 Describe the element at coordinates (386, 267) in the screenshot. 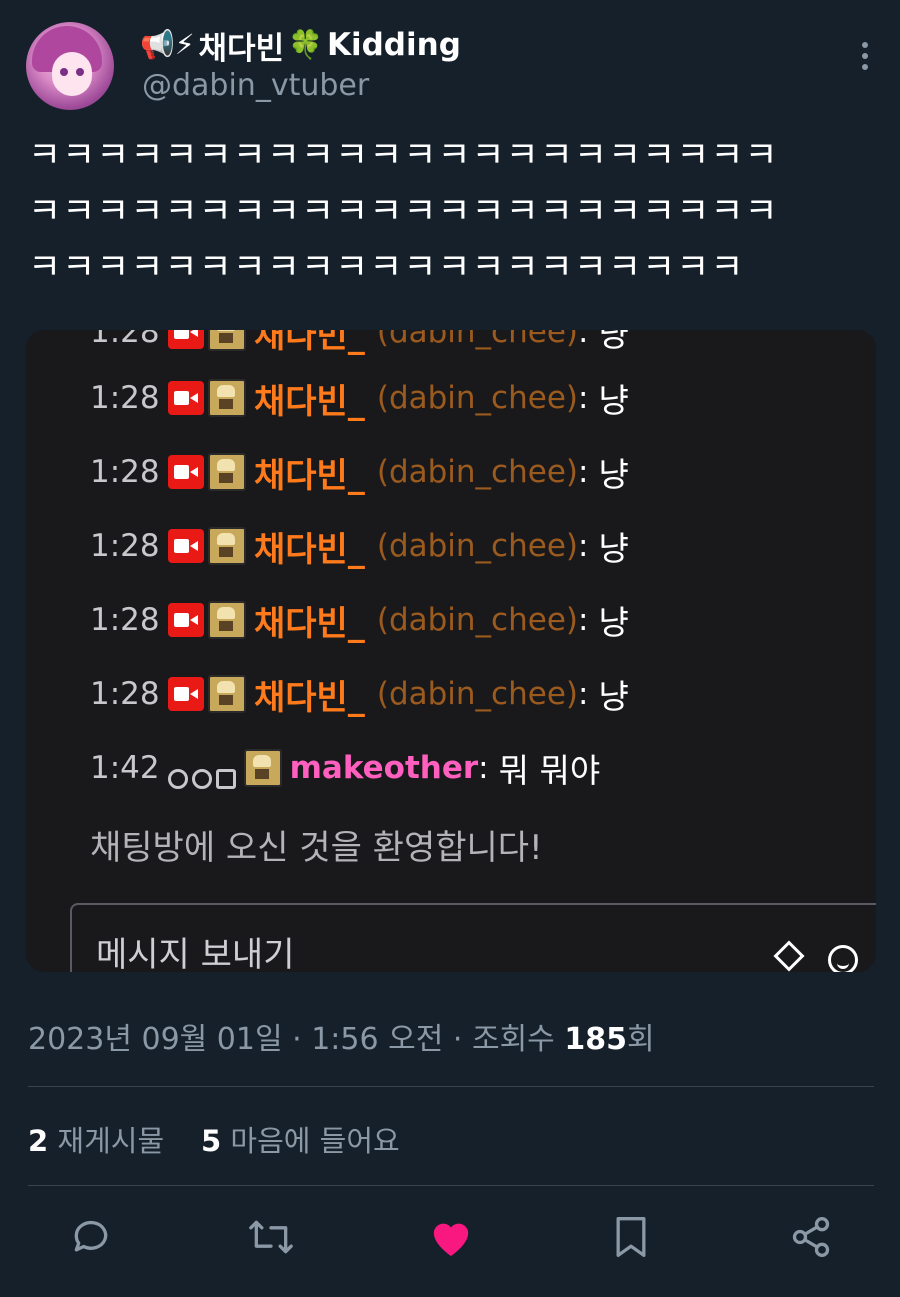

I see `tweet-line: ㅋㅋㅋㅋㅋㅋㅋㅋㅋㅋㅋㅋㅋㅋㅋㅋㅋㅋㅋㅋㅋ` at that location.